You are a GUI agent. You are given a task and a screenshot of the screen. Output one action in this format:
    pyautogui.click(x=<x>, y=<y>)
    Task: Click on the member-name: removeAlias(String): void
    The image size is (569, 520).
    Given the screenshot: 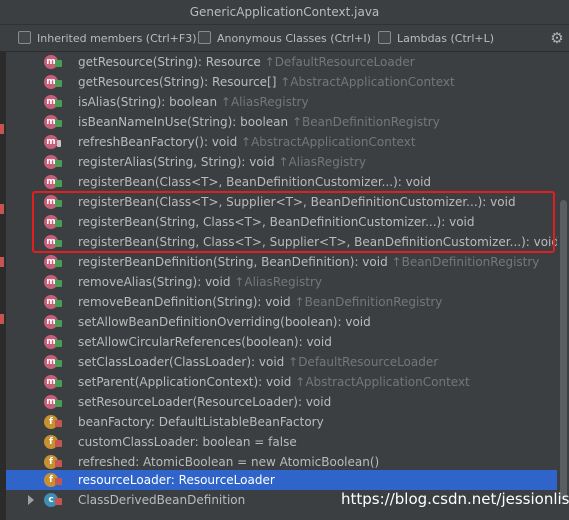 What is the action you would take?
    pyautogui.click(x=154, y=282)
    